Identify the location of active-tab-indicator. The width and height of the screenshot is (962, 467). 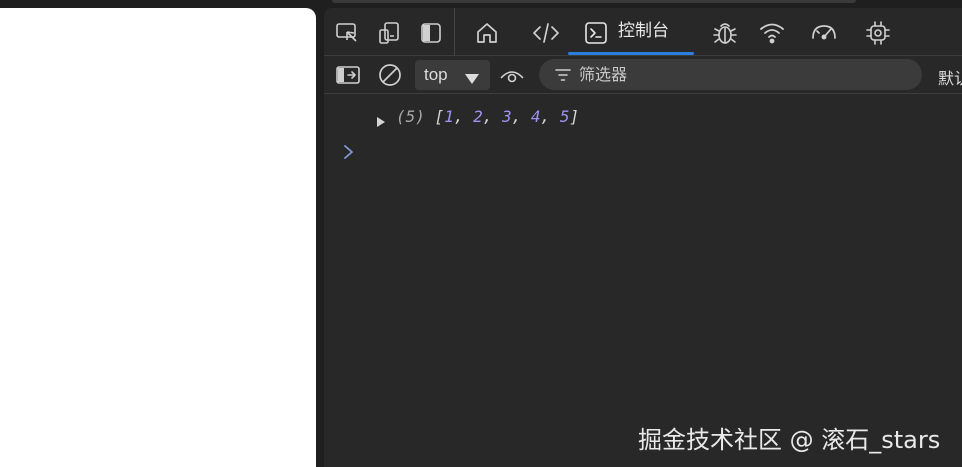
(631, 53).